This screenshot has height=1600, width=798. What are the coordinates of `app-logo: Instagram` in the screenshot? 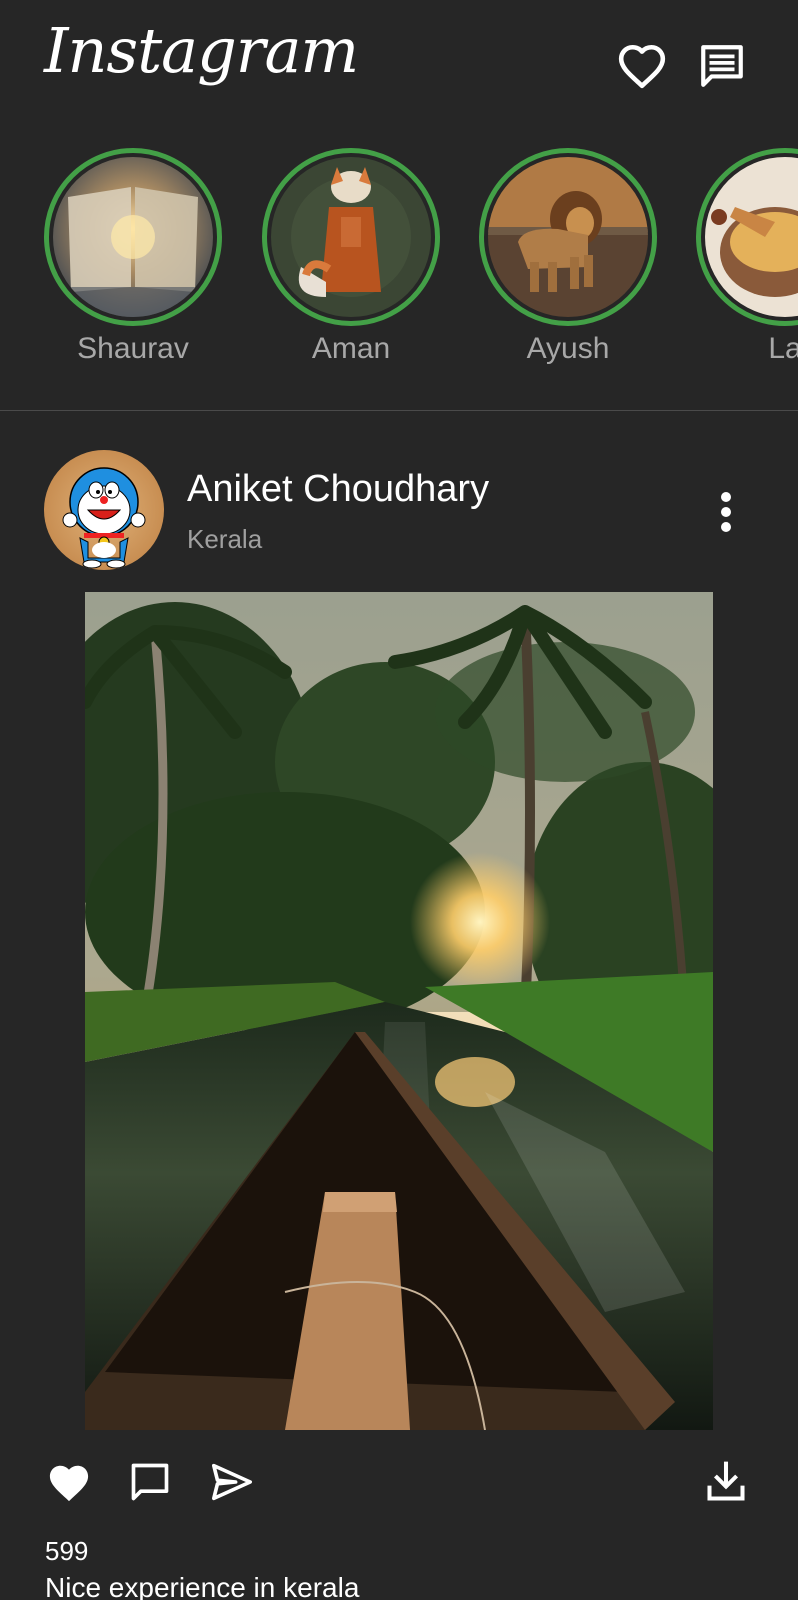 It's located at (201, 50).